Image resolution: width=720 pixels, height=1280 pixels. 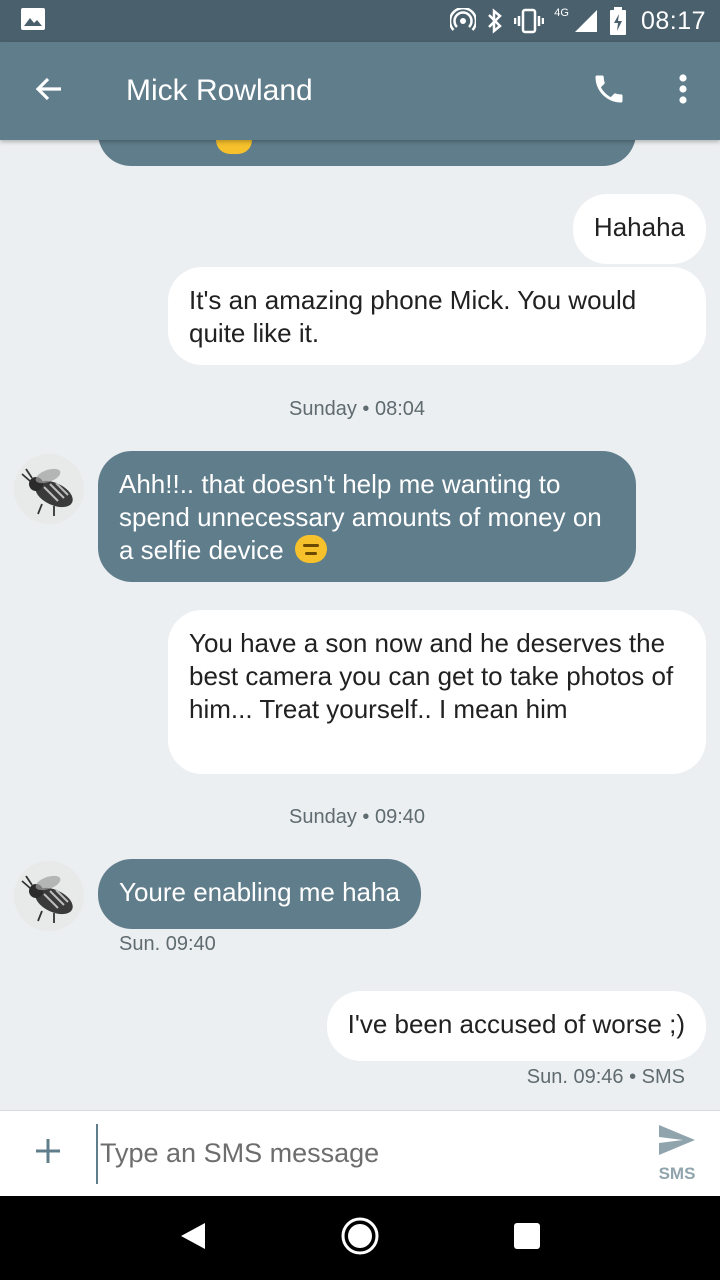 I want to click on send-button: SMS, so click(x=677, y=1154).